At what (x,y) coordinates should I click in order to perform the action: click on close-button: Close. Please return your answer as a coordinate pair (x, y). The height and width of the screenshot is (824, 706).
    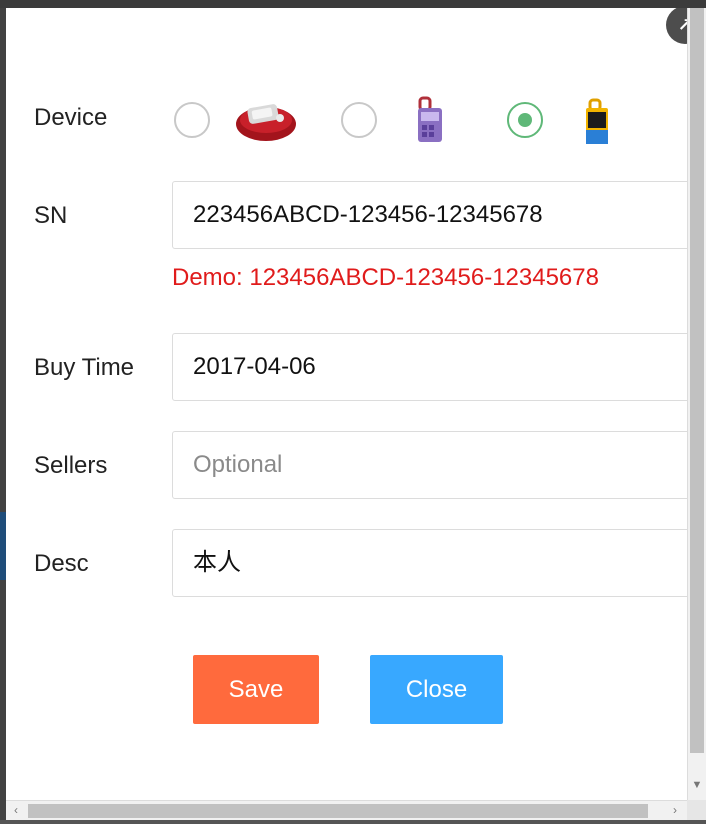
    Looking at the image, I should click on (436, 689).